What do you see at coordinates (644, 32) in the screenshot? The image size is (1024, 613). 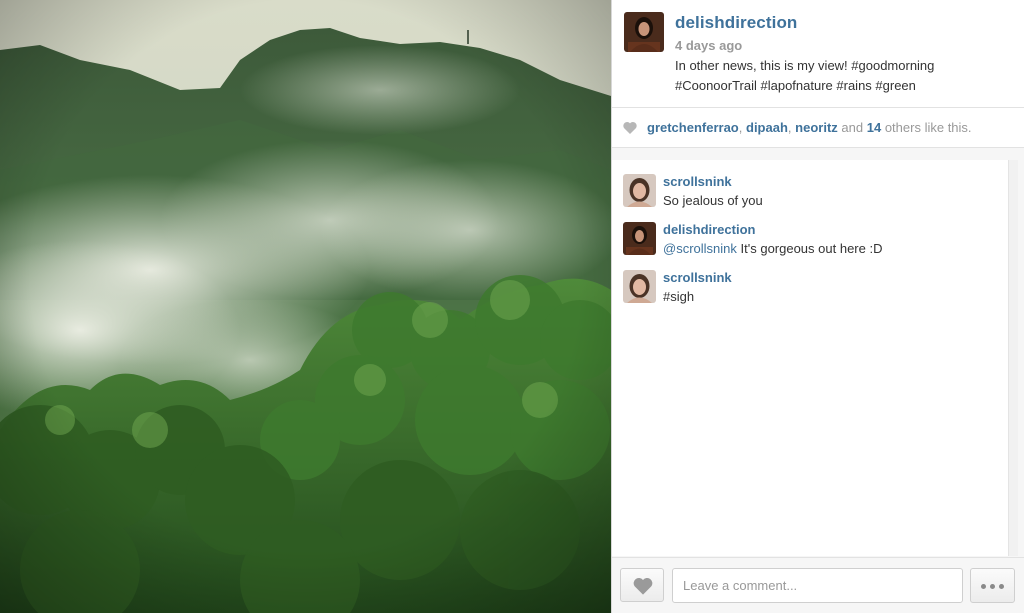 I see `author-avatar` at bounding box center [644, 32].